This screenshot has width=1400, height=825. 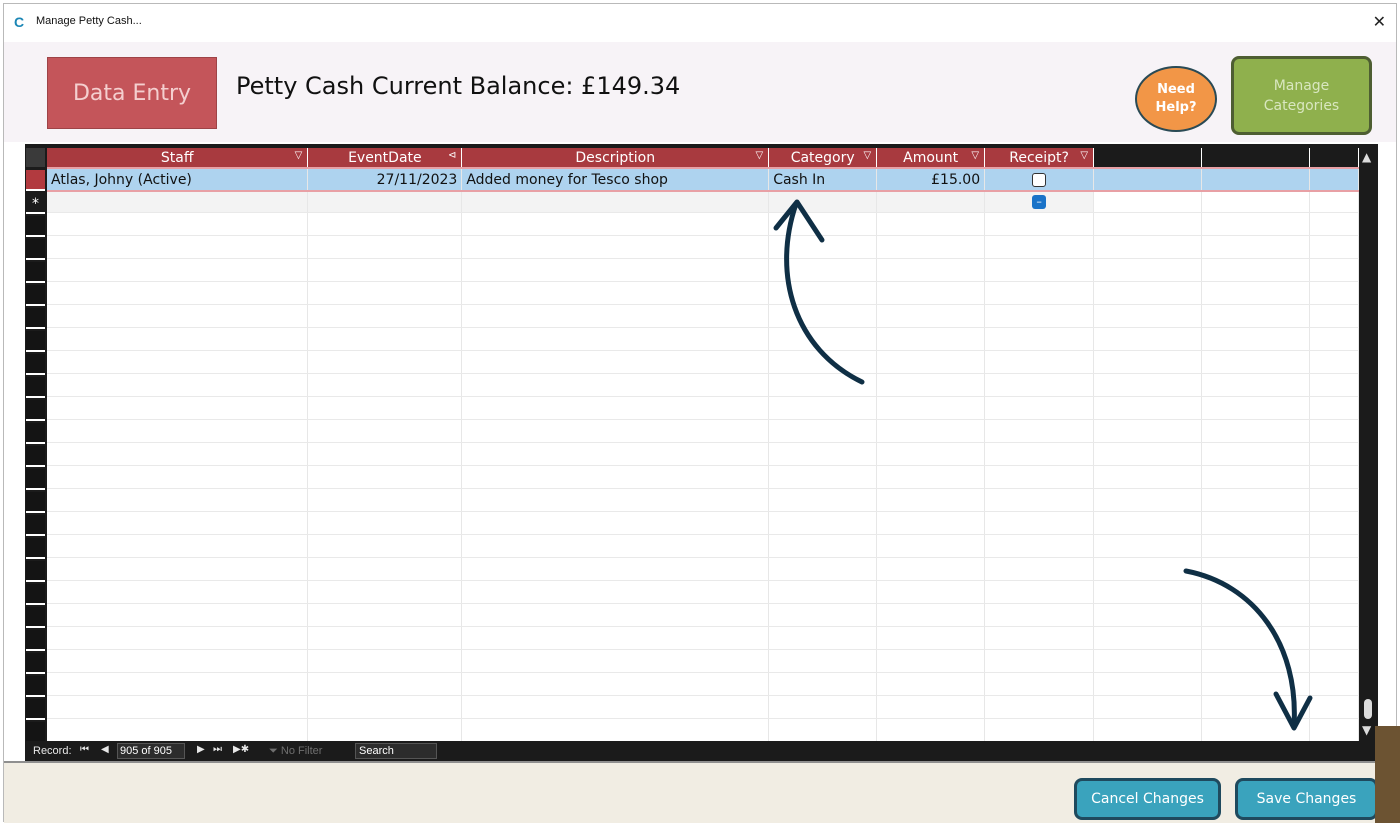 What do you see at coordinates (1366, 730) in the screenshot?
I see `scroll-down-icon: ▼` at bounding box center [1366, 730].